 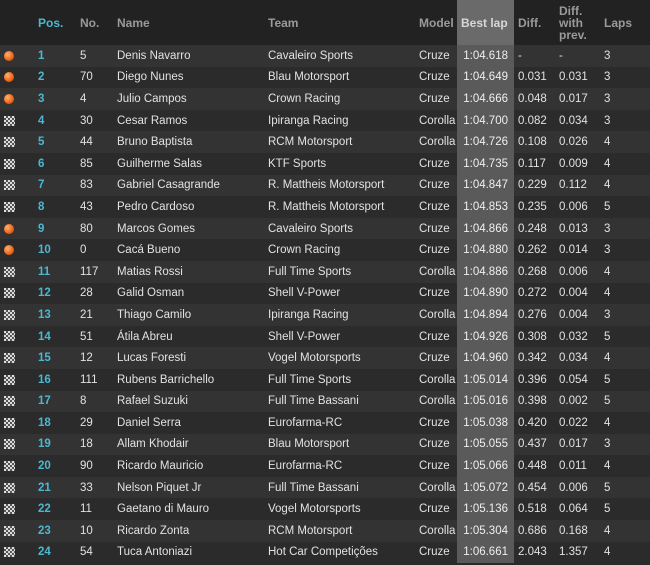 What do you see at coordinates (86, 228) in the screenshot?
I see `number-cell: 80` at bounding box center [86, 228].